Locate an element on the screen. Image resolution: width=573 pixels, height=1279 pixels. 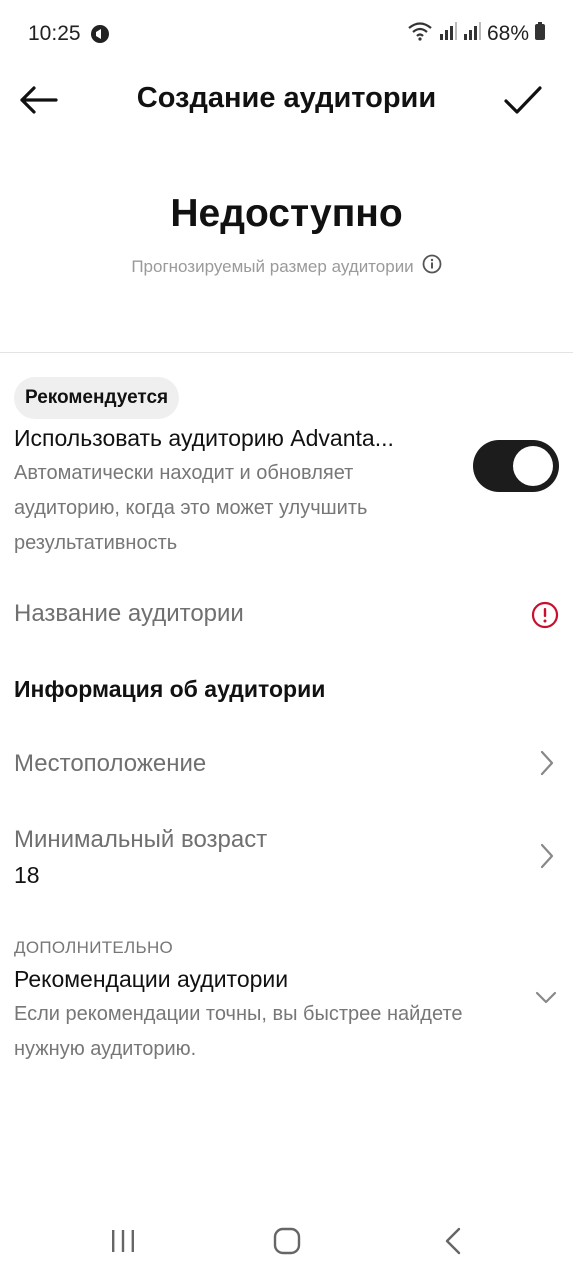
checkmark-icon is located at coordinates (523, 100).